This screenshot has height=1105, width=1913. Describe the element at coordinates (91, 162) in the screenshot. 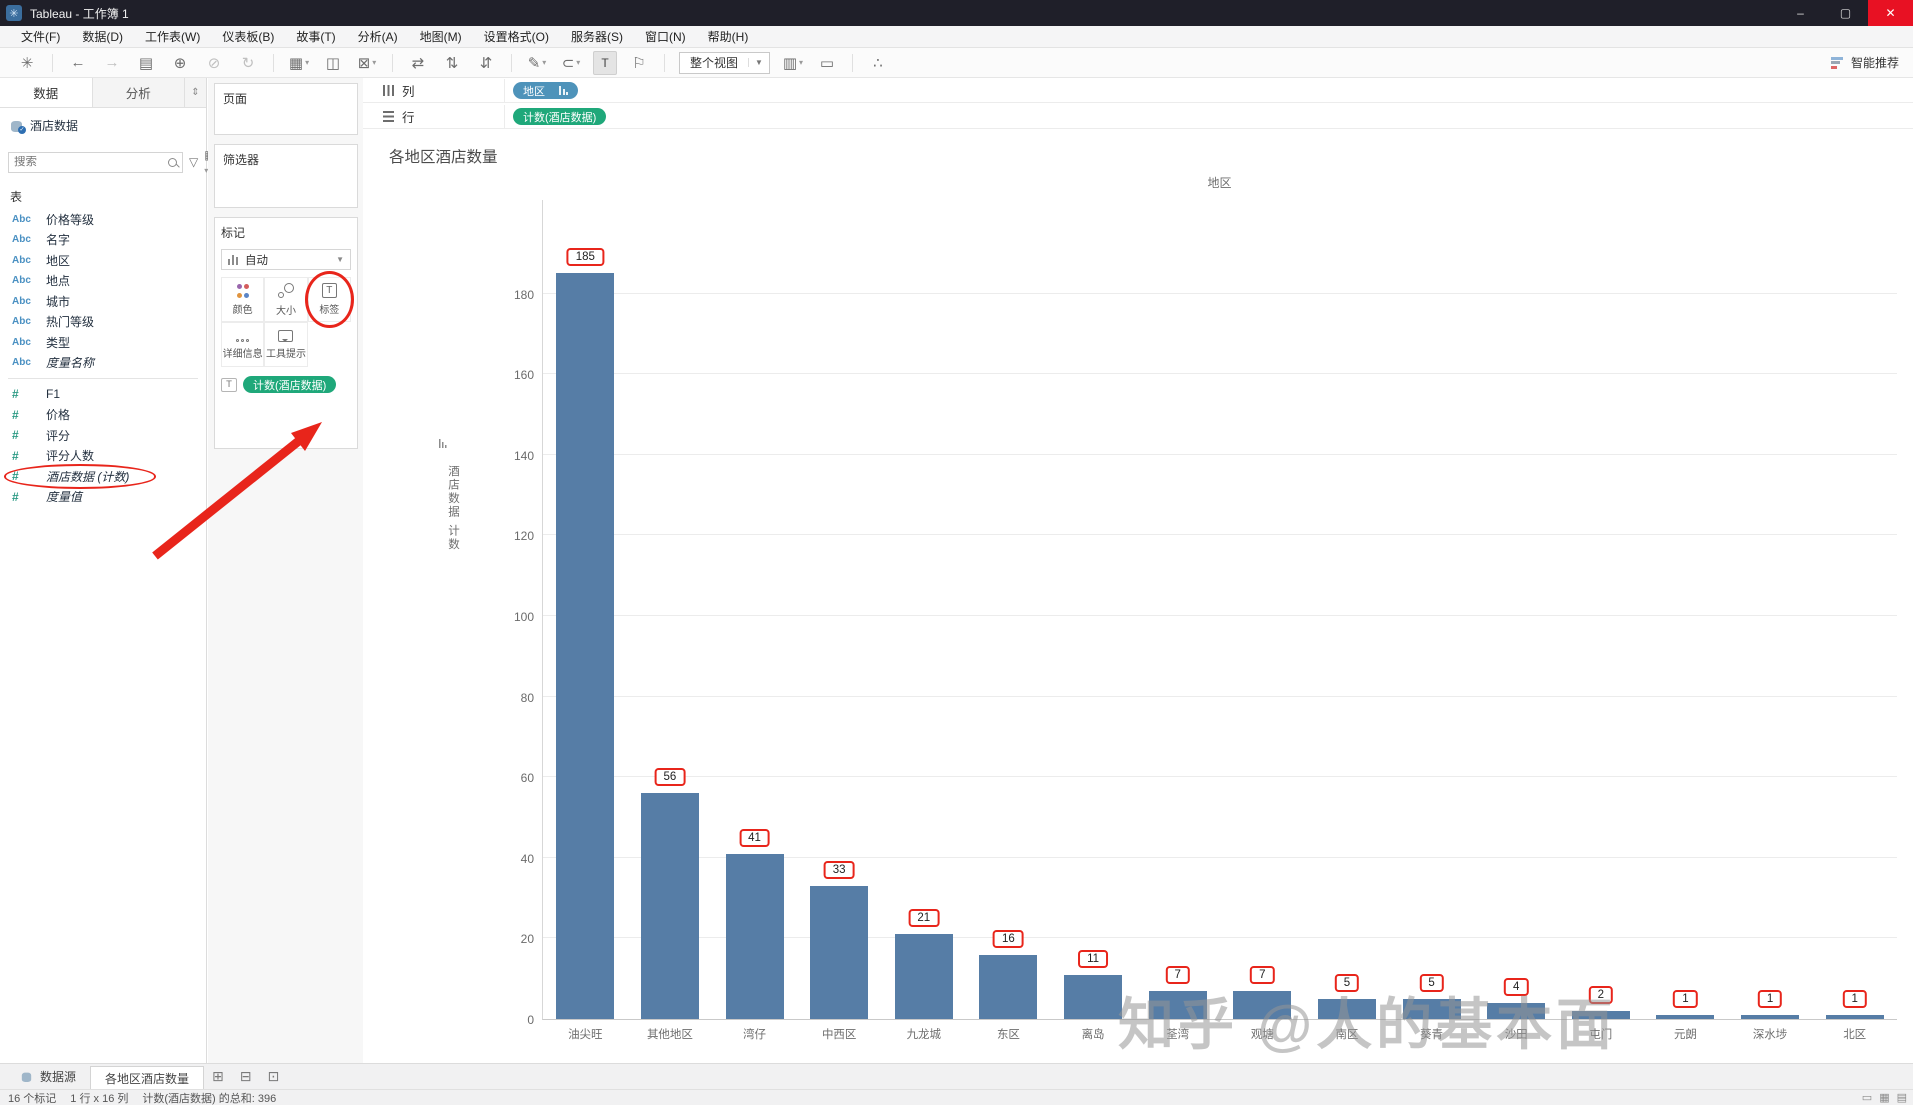

I see `search-input` at that location.